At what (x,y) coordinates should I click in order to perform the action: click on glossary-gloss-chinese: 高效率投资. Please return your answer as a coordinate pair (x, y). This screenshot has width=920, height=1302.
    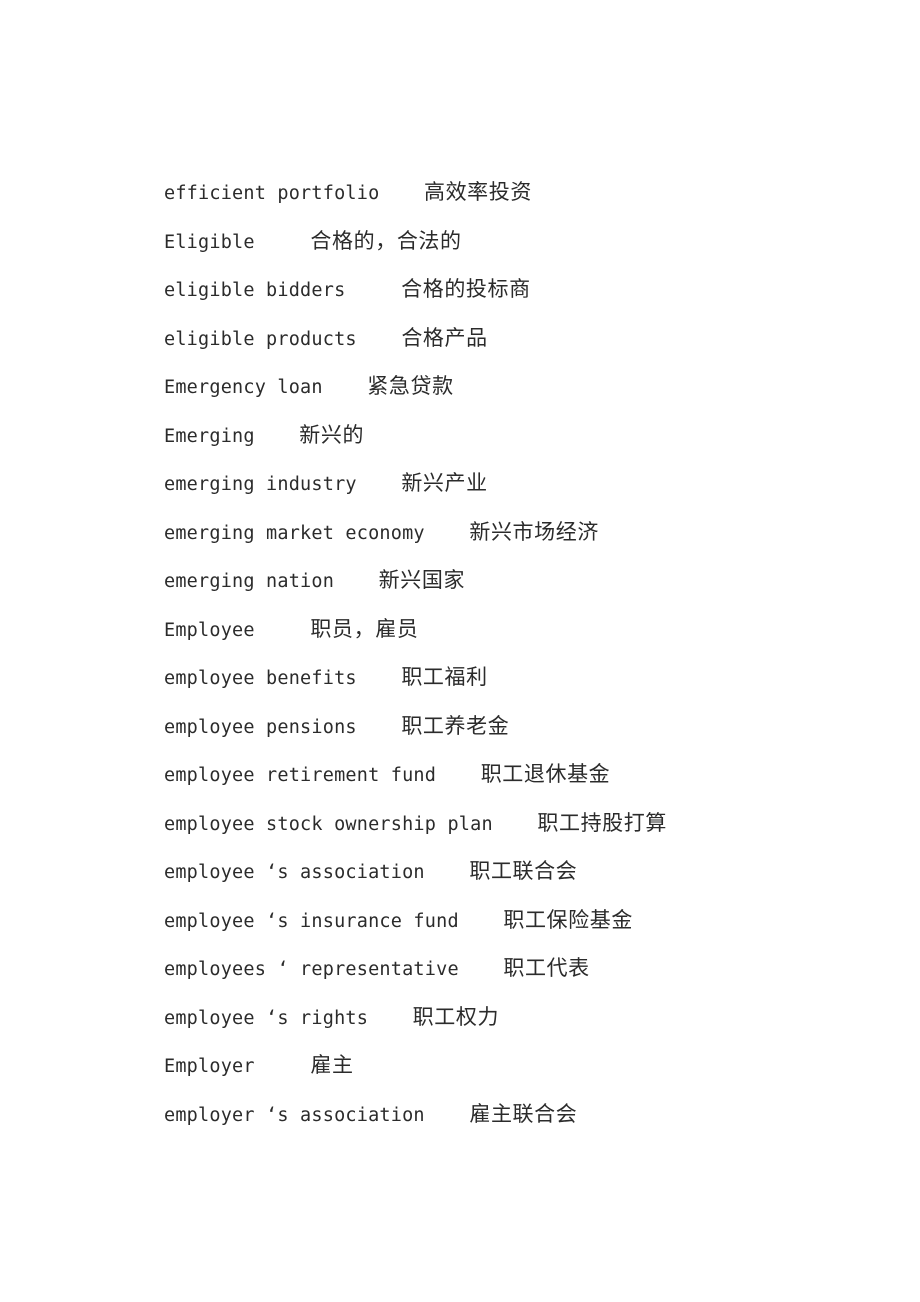
    Looking at the image, I should click on (477, 192).